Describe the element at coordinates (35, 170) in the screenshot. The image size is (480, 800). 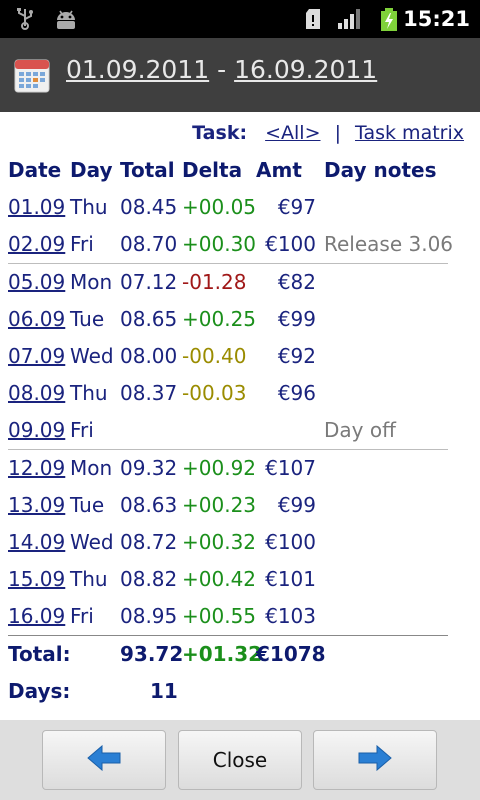
I see `column-header-date: Date` at that location.